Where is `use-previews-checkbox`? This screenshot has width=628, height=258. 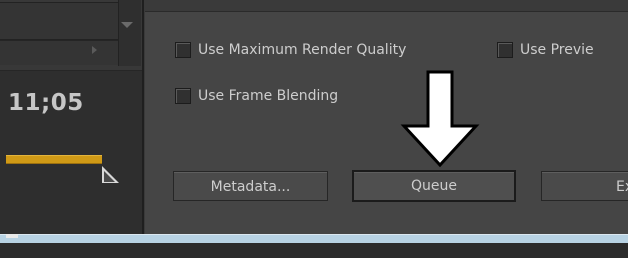
use-previews-checkbox is located at coordinates (505, 50).